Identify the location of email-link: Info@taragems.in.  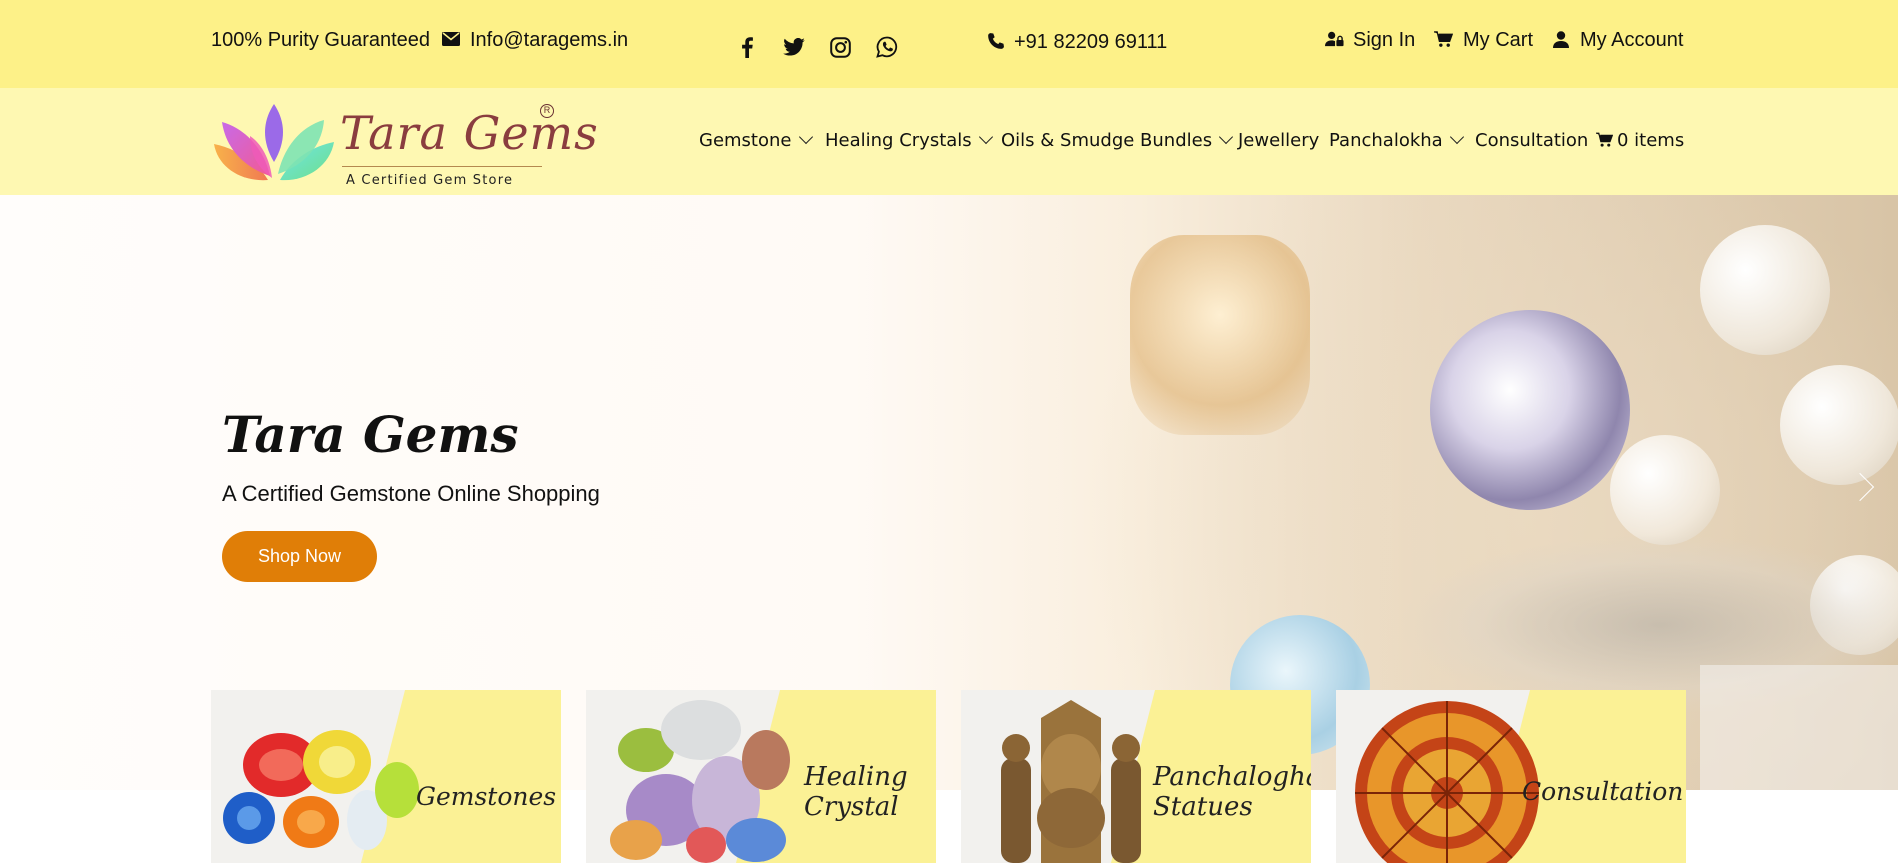
(535, 40).